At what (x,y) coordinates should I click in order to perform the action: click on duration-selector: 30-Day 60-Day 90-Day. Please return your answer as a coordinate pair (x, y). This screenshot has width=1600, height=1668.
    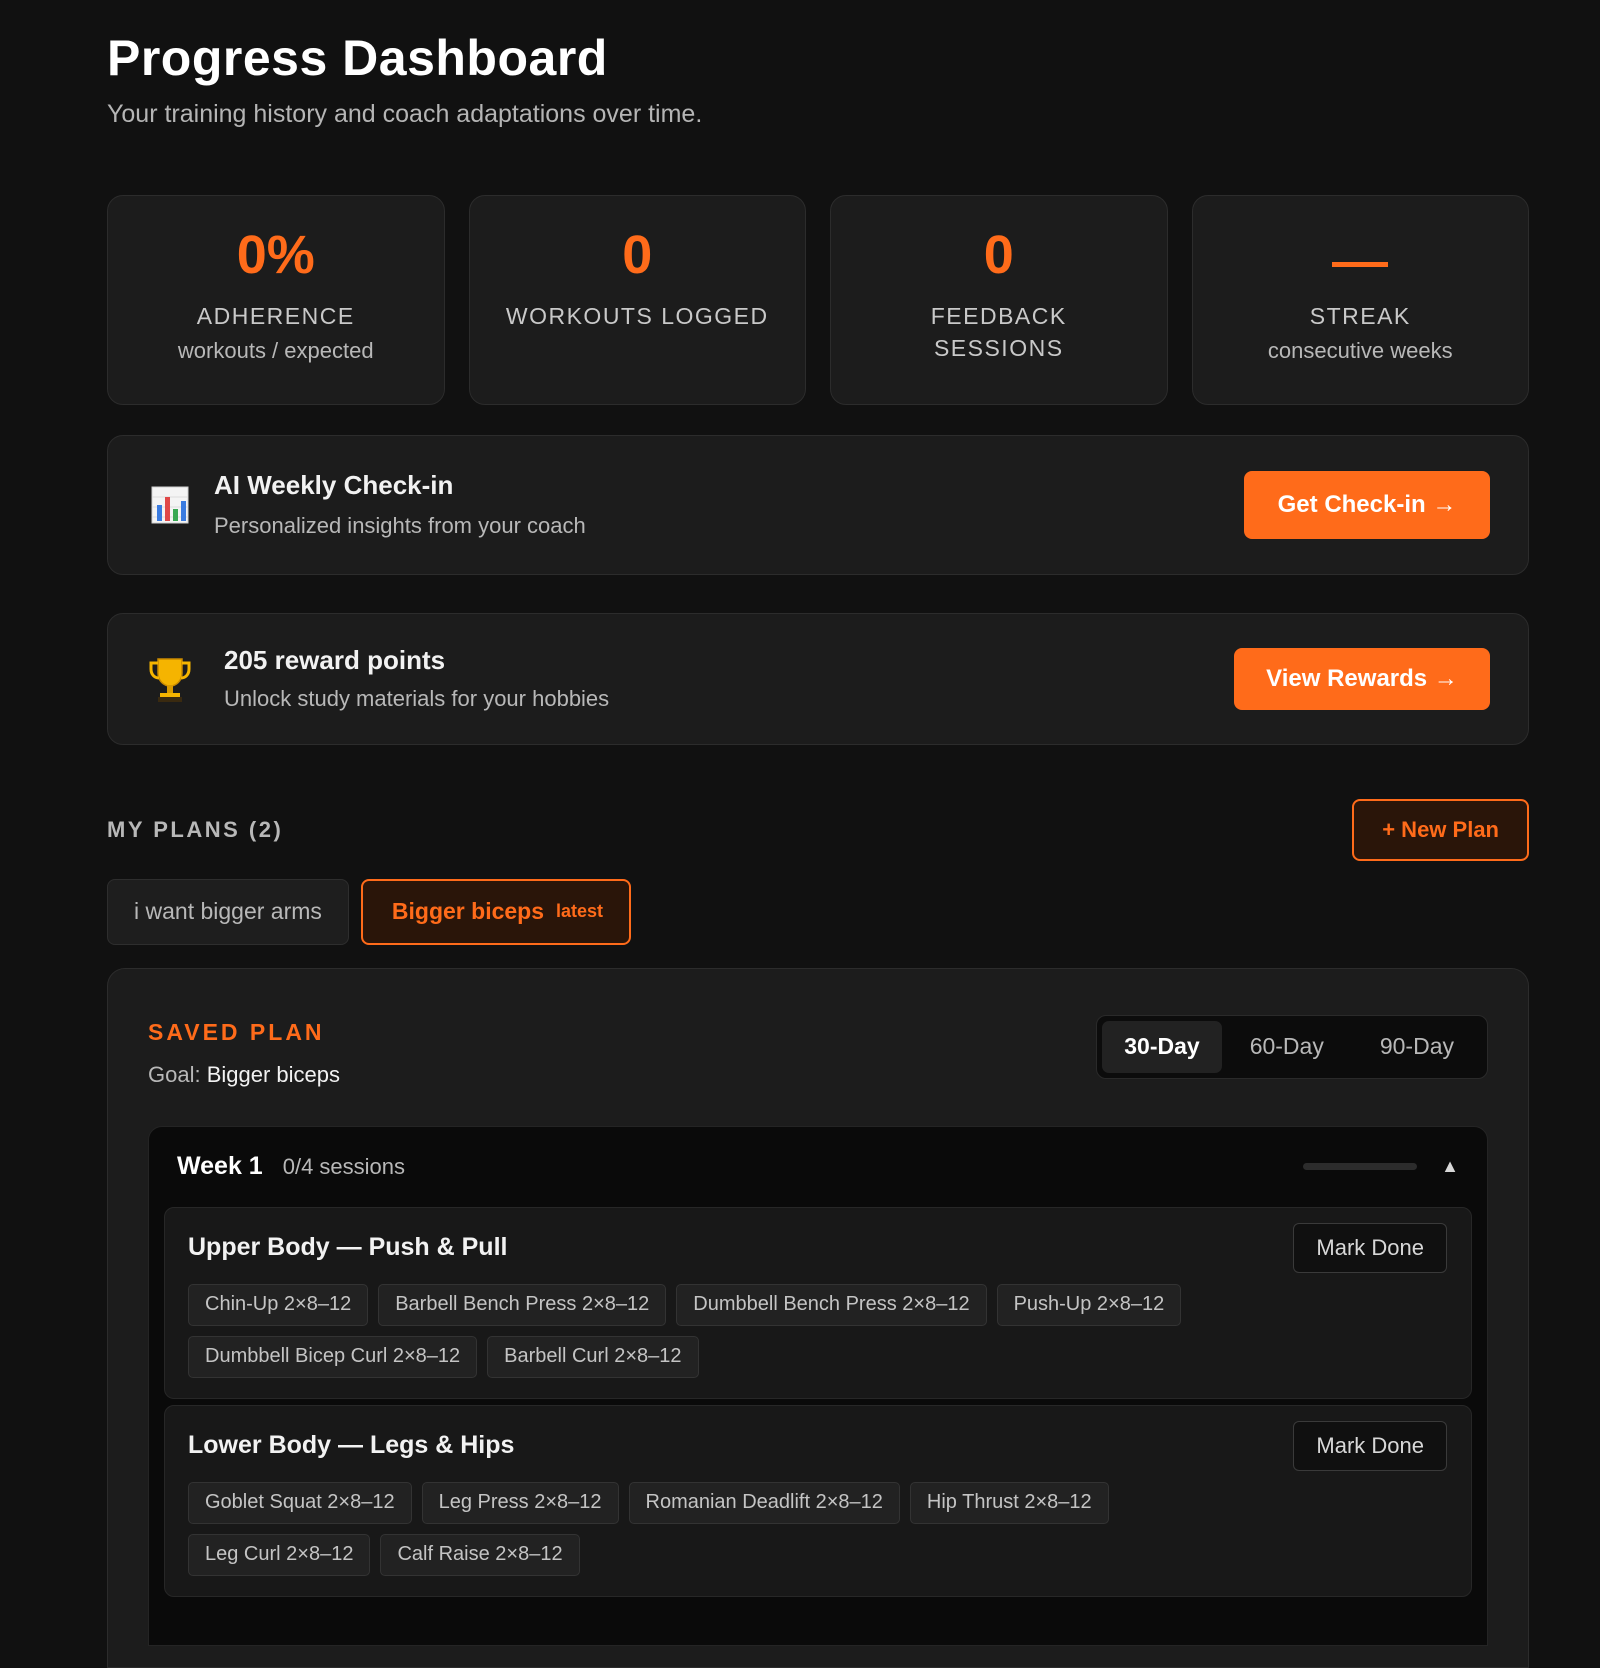
    Looking at the image, I should click on (1292, 1046).